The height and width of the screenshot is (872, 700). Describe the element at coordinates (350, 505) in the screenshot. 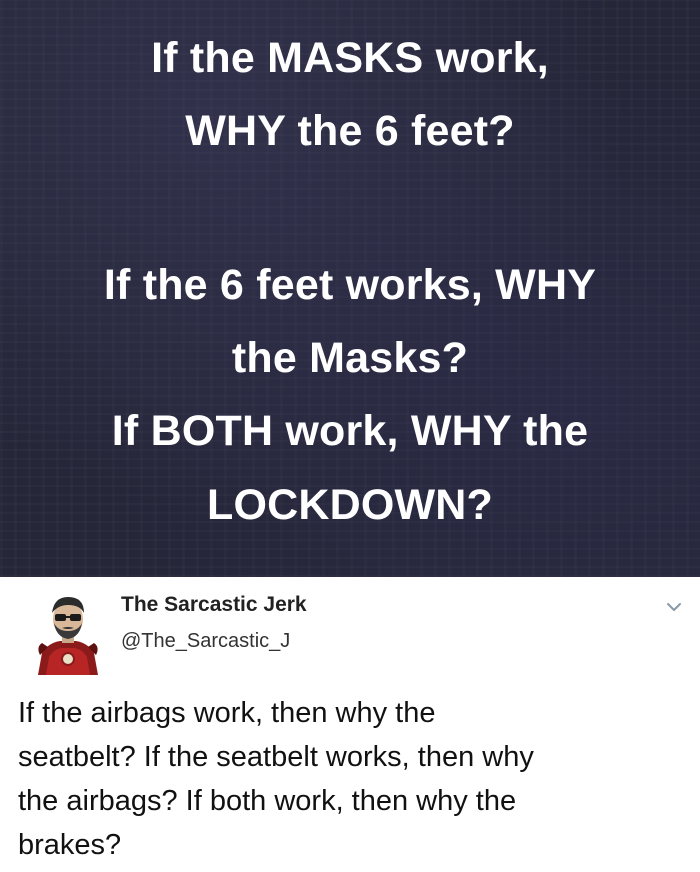

I see `meme-line-6: LOCKDOWN?` at that location.